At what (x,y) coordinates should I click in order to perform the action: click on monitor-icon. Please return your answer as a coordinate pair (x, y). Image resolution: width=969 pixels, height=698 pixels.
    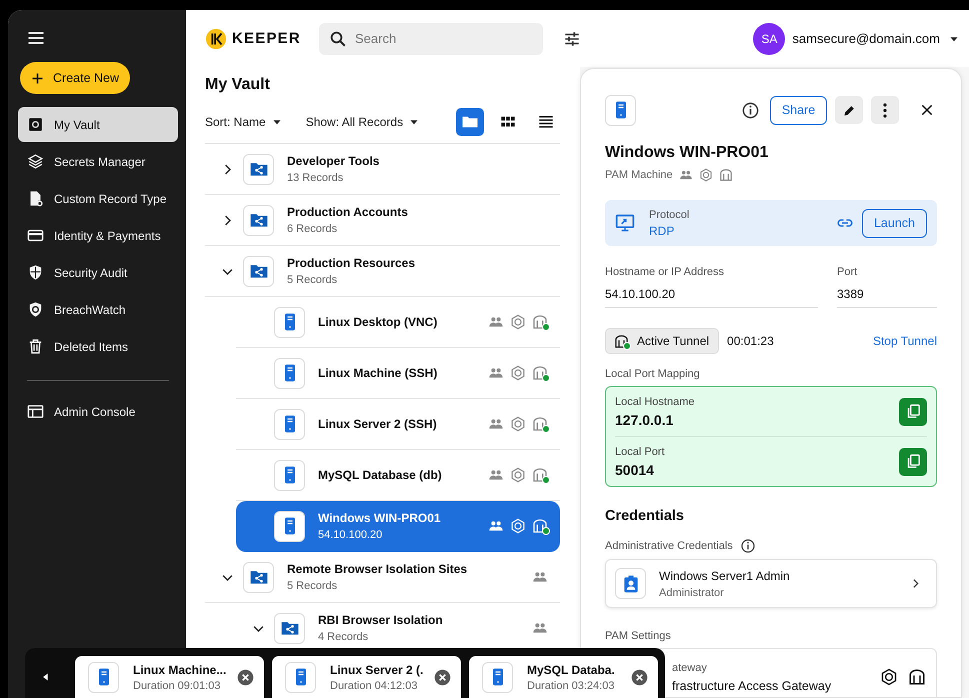
    Looking at the image, I should click on (625, 223).